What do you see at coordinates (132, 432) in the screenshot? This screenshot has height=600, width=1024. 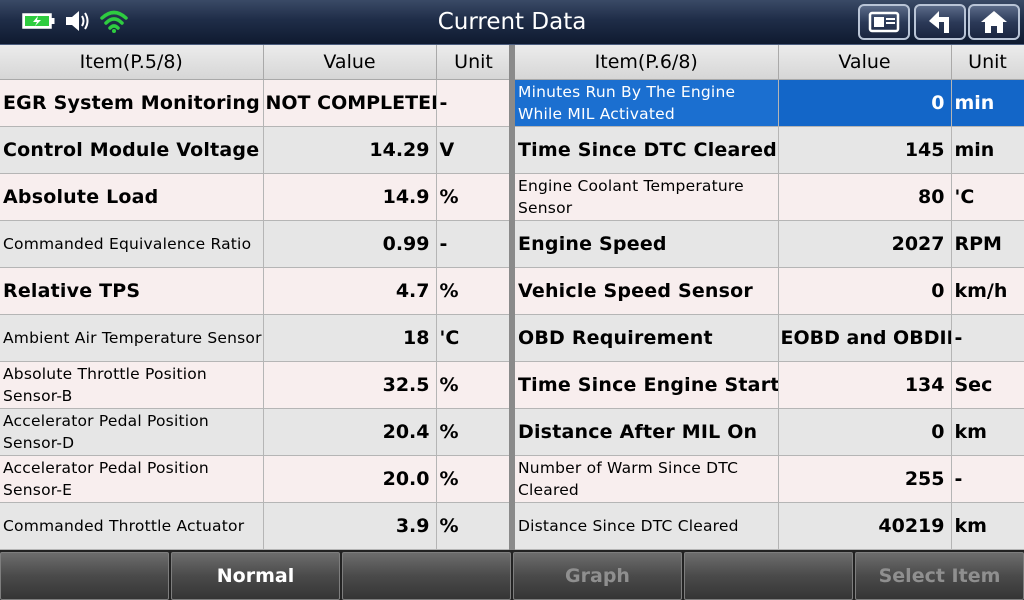 I see `item-name: Accelerator Pedal Position Sensor-D` at bounding box center [132, 432].